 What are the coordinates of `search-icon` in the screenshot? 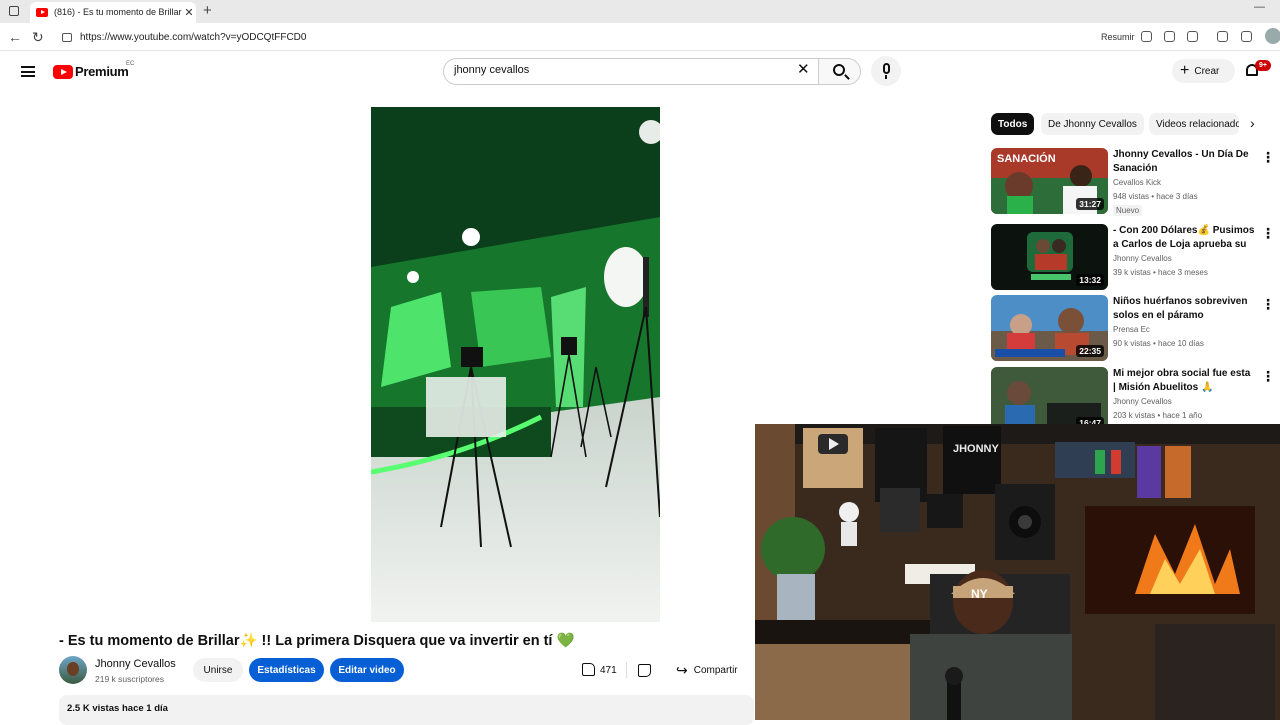 It's located at (839, 70).